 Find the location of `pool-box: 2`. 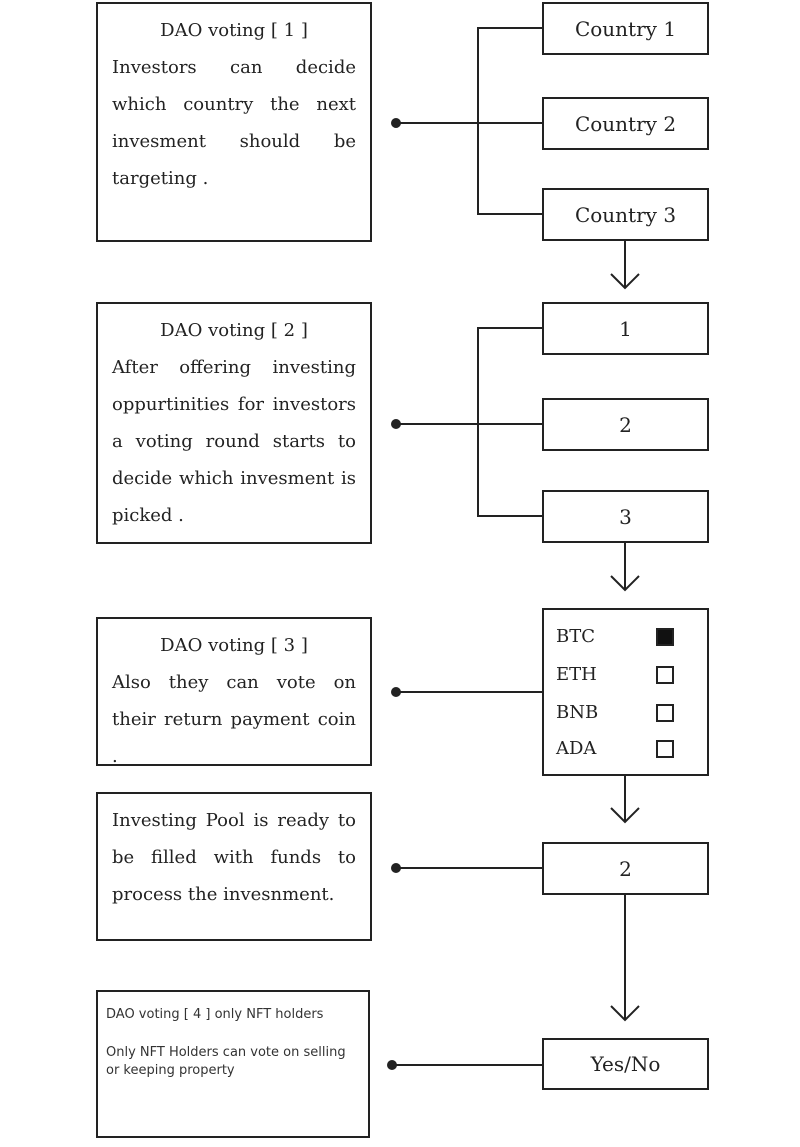

pool-box: 2 is located at coordinates (625, 868).